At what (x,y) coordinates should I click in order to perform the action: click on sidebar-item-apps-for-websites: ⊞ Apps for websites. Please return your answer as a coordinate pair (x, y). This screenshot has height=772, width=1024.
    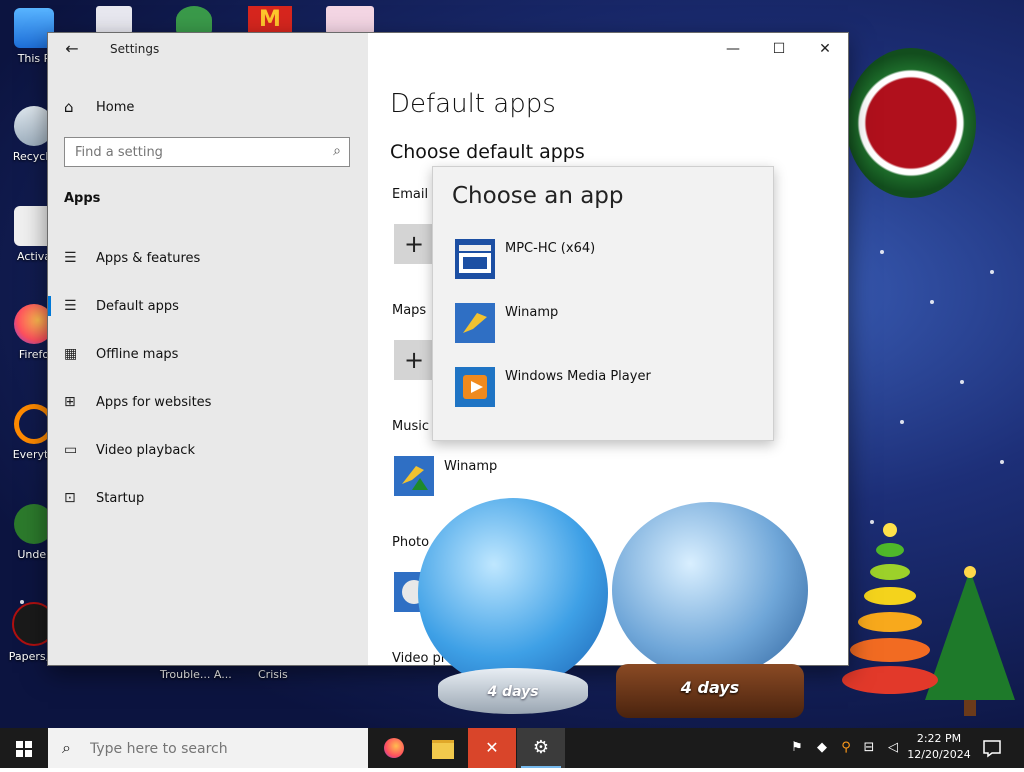
    Looking at the image, I should click on (208, 402).